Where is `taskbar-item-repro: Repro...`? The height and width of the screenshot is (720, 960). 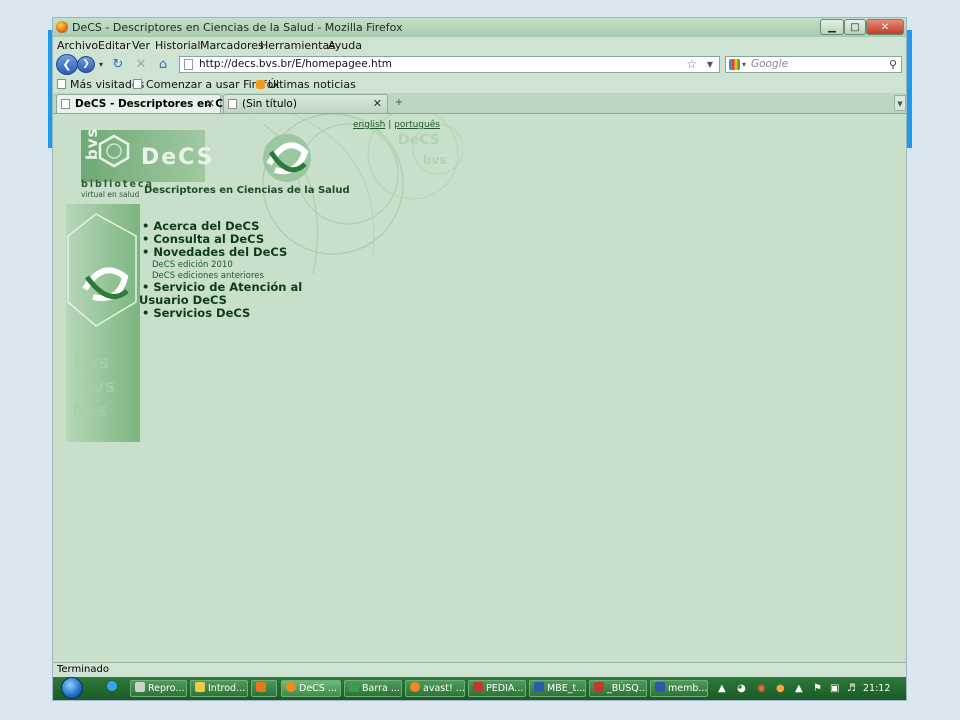
taskbar-item-repro: Repro... is located at coordinates (158, 688).